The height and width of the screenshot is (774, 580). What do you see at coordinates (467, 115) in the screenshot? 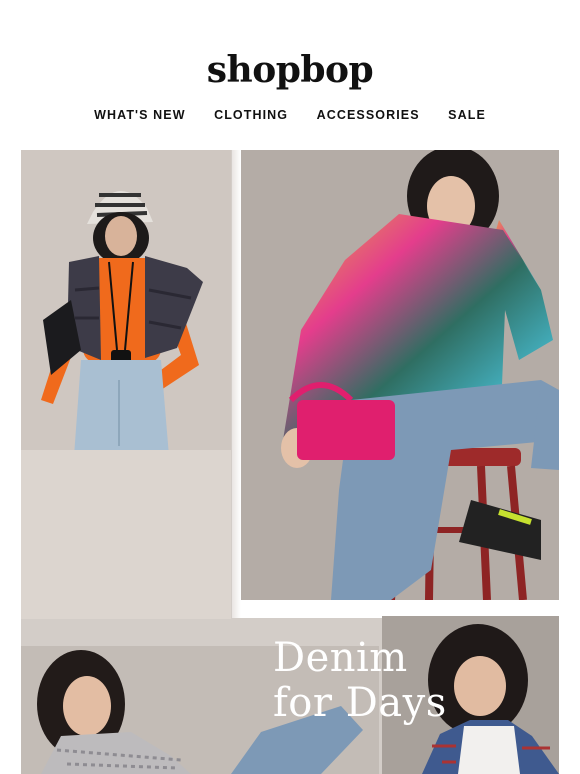
I see `nav-item-sale: SALE` at bounding box center [467, 115].